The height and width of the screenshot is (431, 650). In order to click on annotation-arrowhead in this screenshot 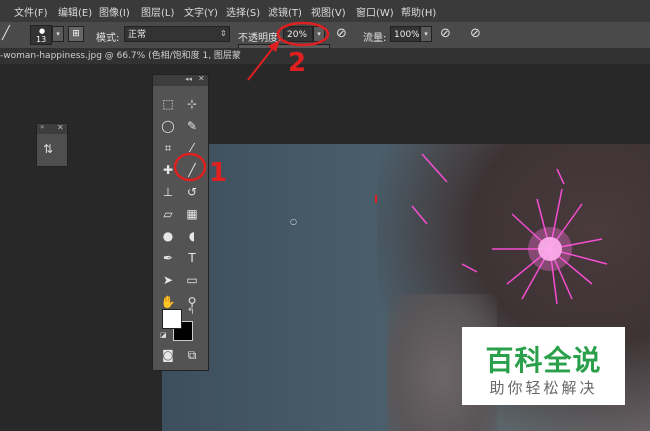, I will do `click(274, 46)`.